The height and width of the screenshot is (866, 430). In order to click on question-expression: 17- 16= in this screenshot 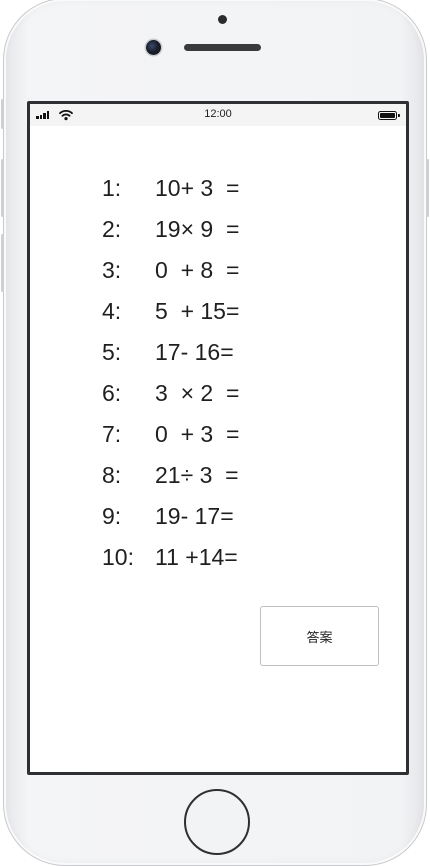, I will do `click(194, 352)`.